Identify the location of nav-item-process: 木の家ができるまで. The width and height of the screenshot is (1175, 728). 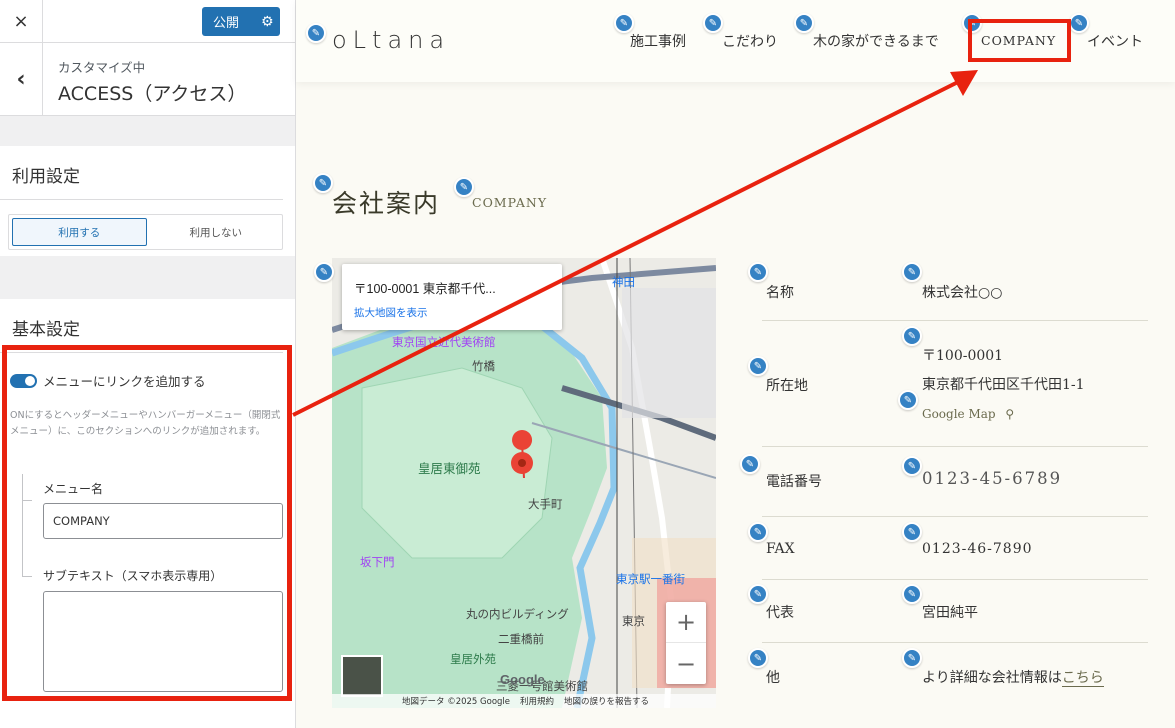
(876, 41).